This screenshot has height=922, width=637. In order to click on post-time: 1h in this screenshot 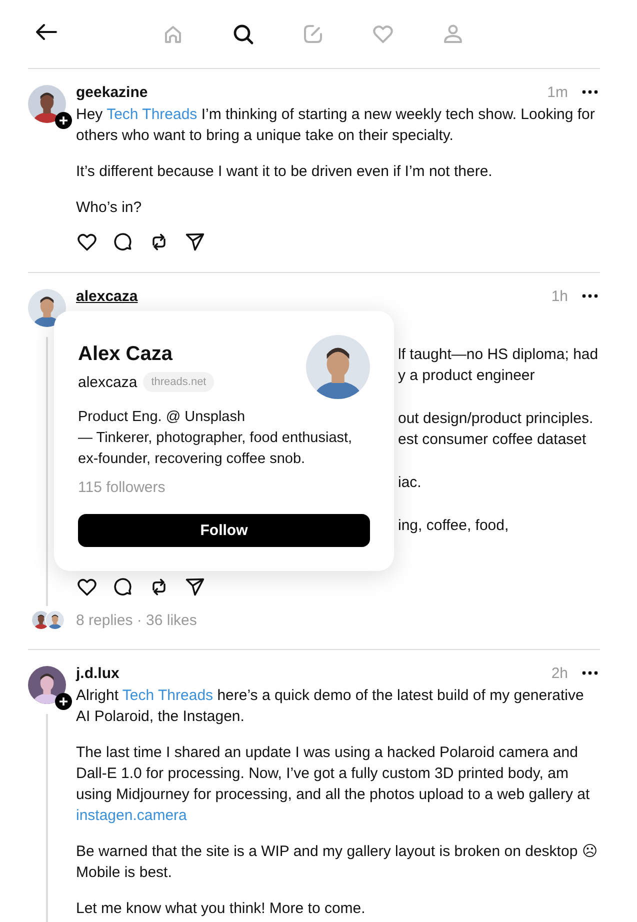, I will do `click(559, 296)`.